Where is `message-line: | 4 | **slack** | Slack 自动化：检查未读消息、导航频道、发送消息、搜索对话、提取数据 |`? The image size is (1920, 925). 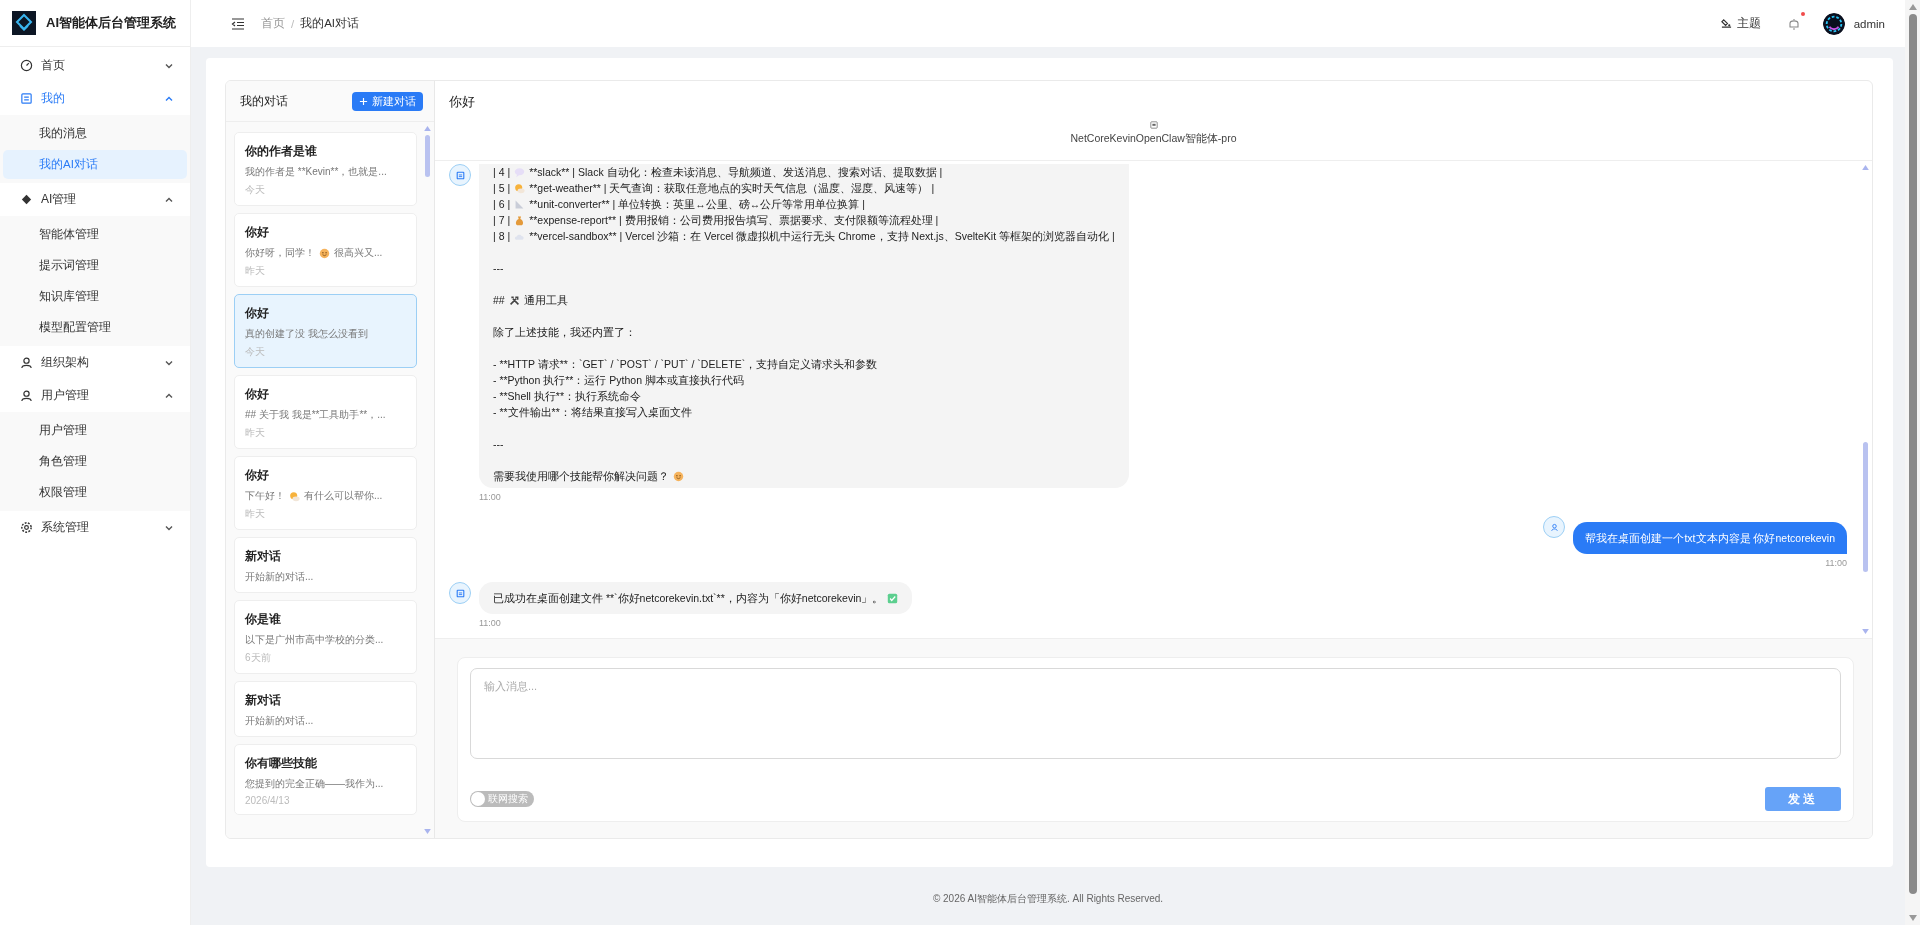 message-line: | 4 | **slack** | Slack 自动化：检查未读消息、导航频道、发送消息、搜索对话、提取数据 | is located at coordinates (718, 172).